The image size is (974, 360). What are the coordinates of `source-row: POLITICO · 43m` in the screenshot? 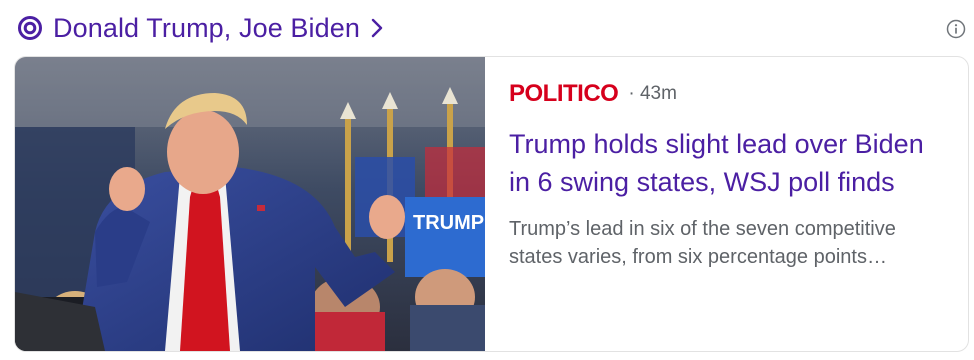 It's located at (729, 94).